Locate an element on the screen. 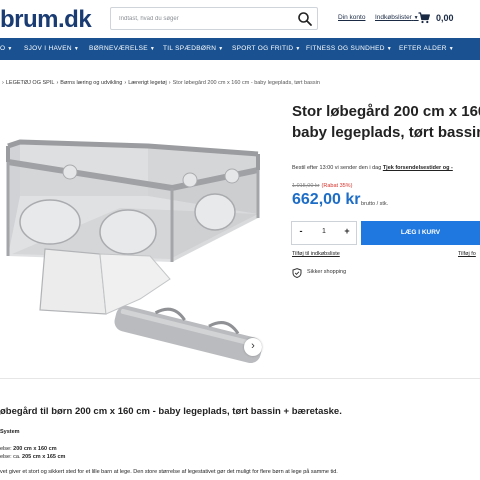  description-inner-value: 205 cm x 165 cm is located at coordinates (44, 457).